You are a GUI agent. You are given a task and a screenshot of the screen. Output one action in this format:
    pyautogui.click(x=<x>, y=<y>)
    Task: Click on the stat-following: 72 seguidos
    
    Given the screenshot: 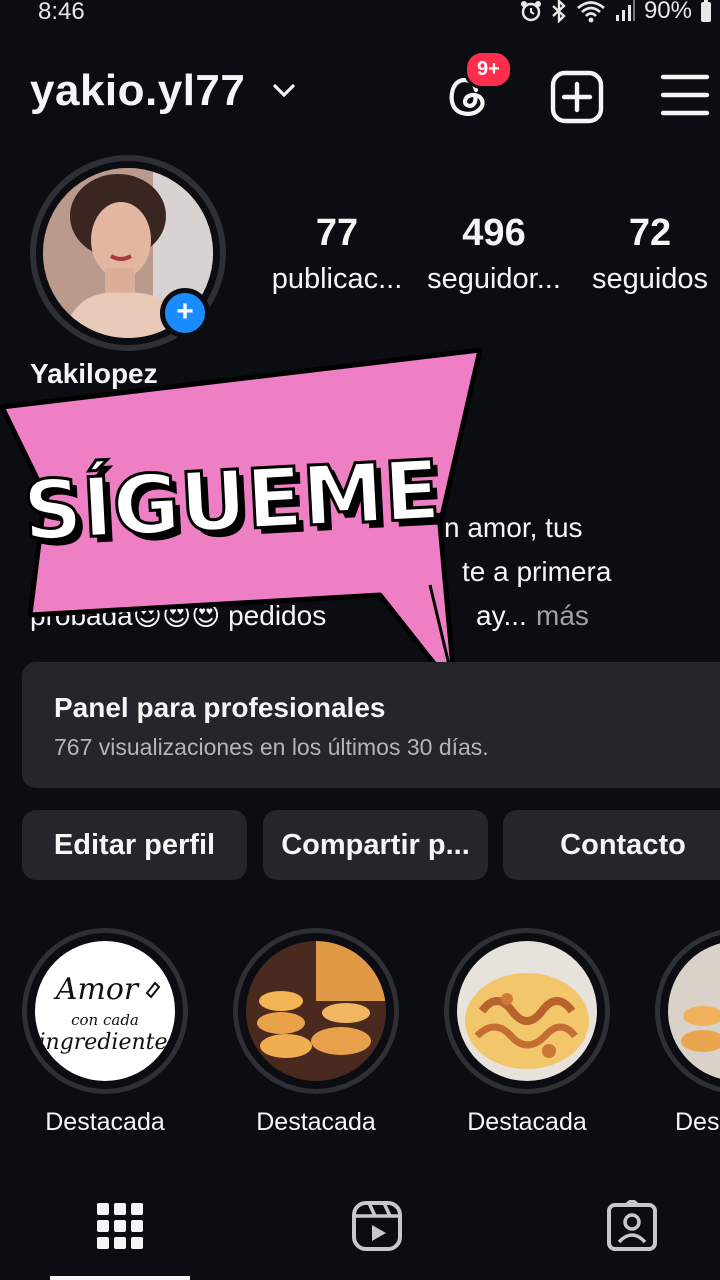 What is the action you would take?
    pyautogui.click(x=650, y=254)
    